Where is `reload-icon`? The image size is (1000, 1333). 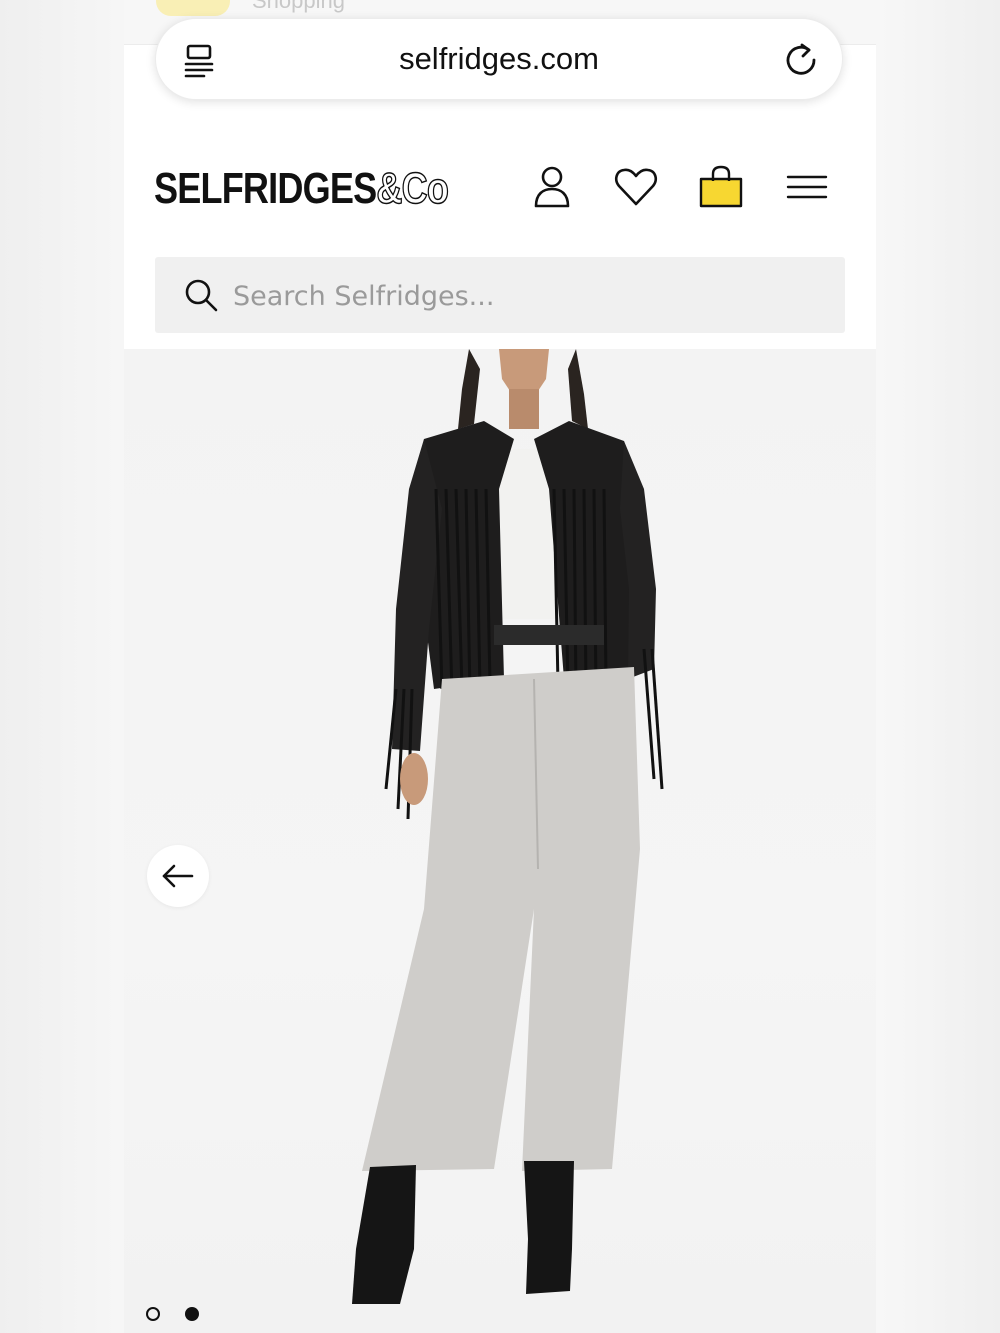
reload-icon is located at coordinates (801, 60).